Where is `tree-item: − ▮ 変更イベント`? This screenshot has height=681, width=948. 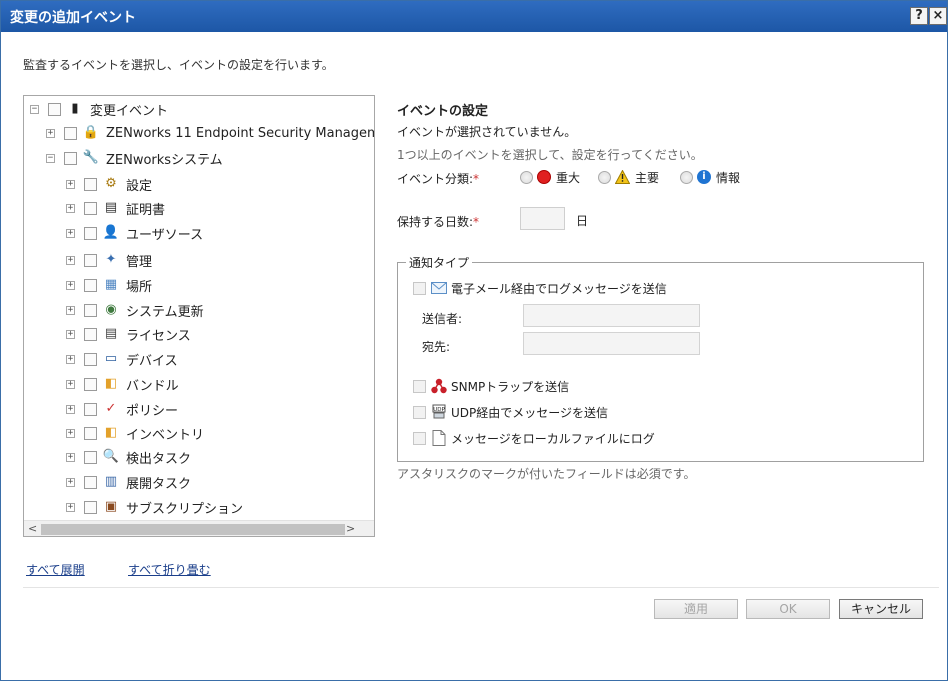
tree-item: − ▮ 変更イベント is located at coordinates (99, 109).